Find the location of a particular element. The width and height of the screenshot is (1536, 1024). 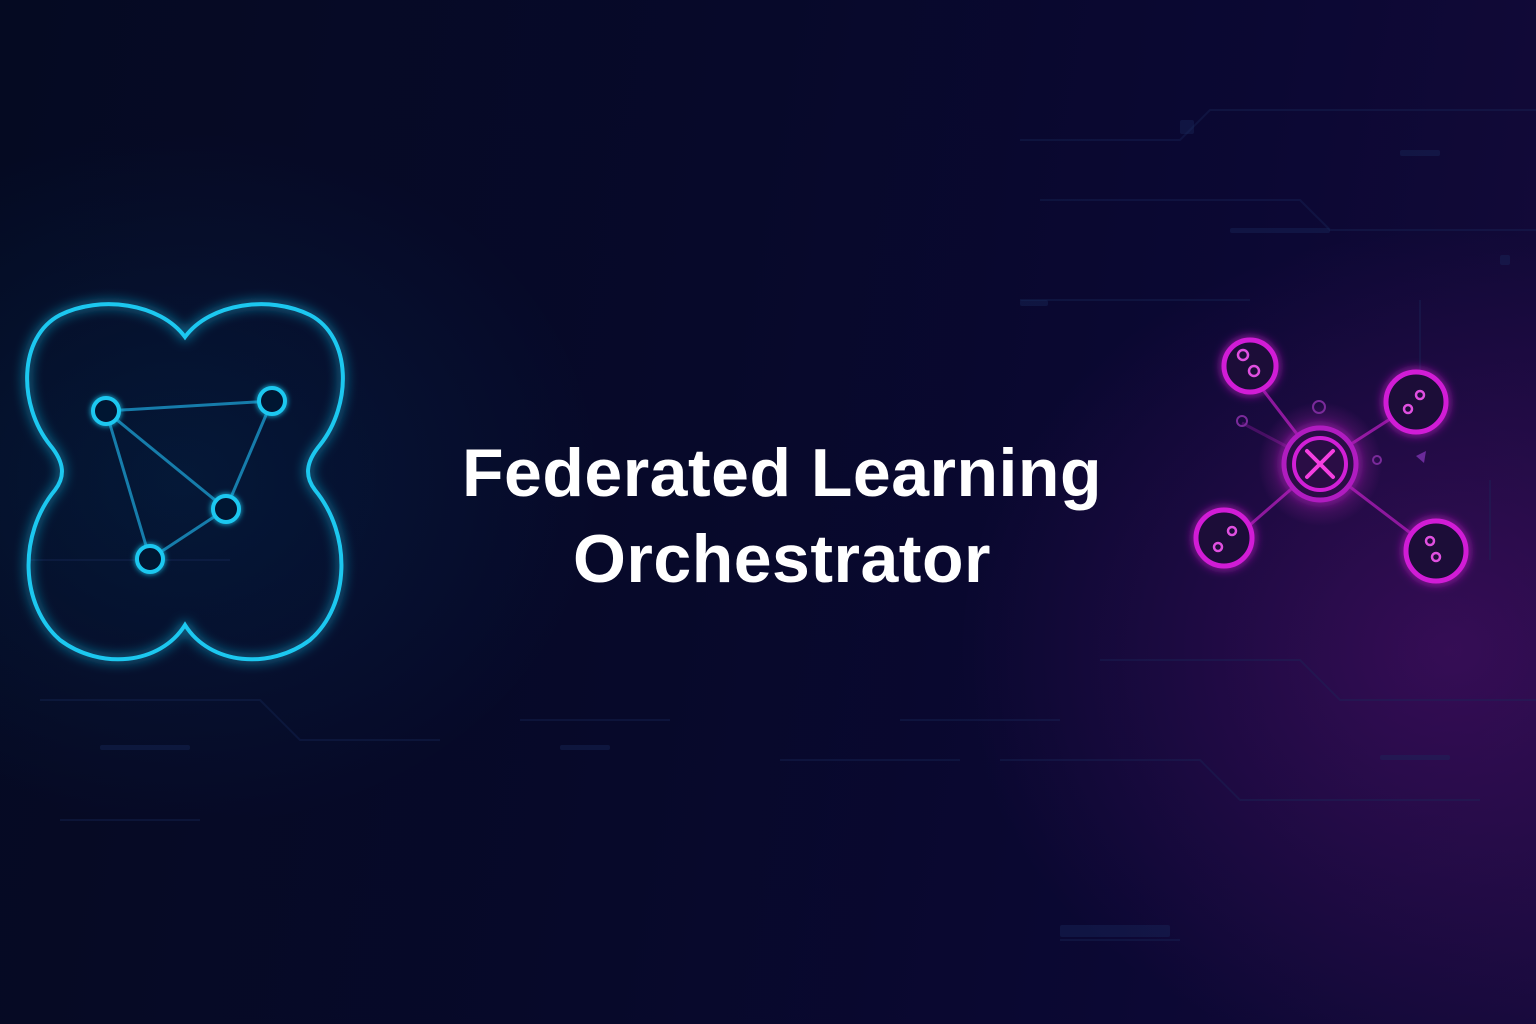

clover-outline is located at coordinates (185, 482).